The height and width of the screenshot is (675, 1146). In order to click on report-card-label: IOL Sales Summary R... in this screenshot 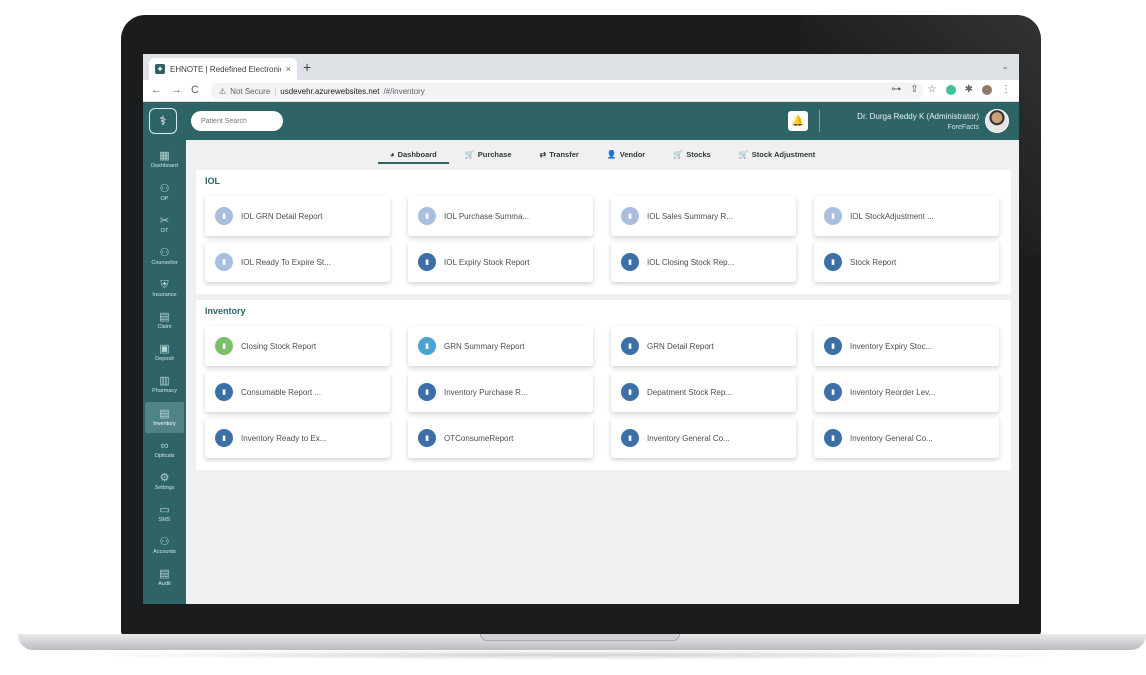, I will do `click(690, 216)`.